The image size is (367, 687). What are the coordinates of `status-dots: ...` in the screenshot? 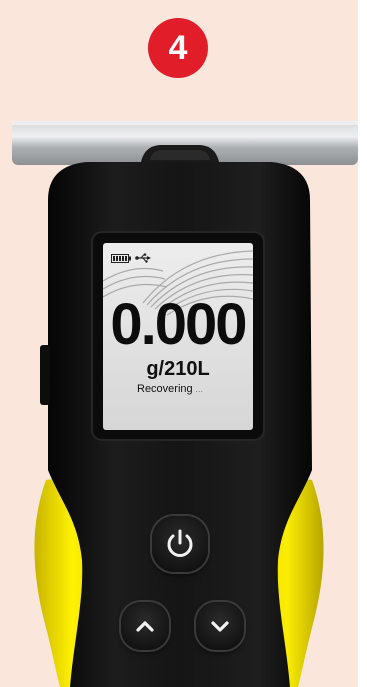 It's located at (199, 391).